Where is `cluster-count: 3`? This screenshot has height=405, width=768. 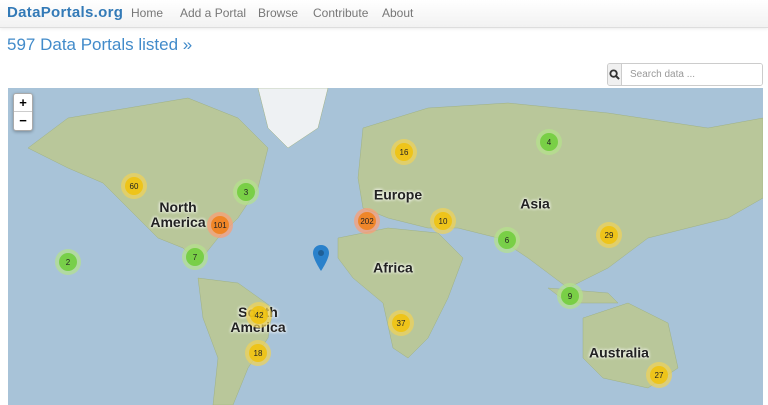 cluster-count: 3 is located at coordinates (246, 192).